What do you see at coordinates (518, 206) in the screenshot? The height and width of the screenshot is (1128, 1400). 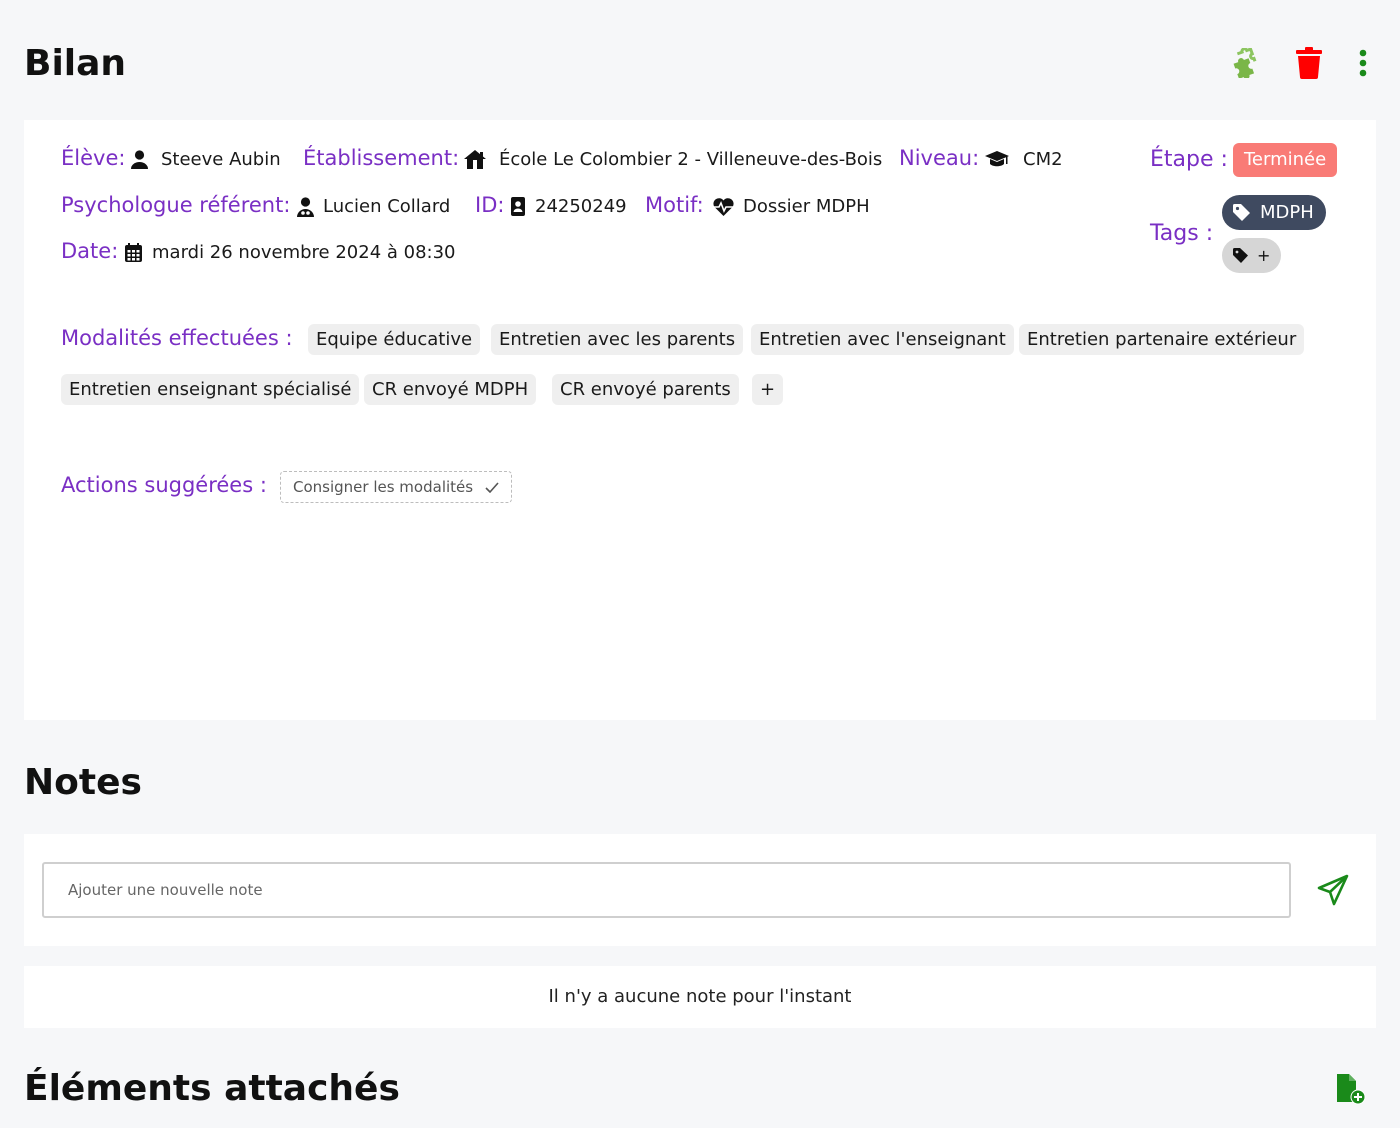 I see `id-badge-icon` at bounding box center [518, 206].